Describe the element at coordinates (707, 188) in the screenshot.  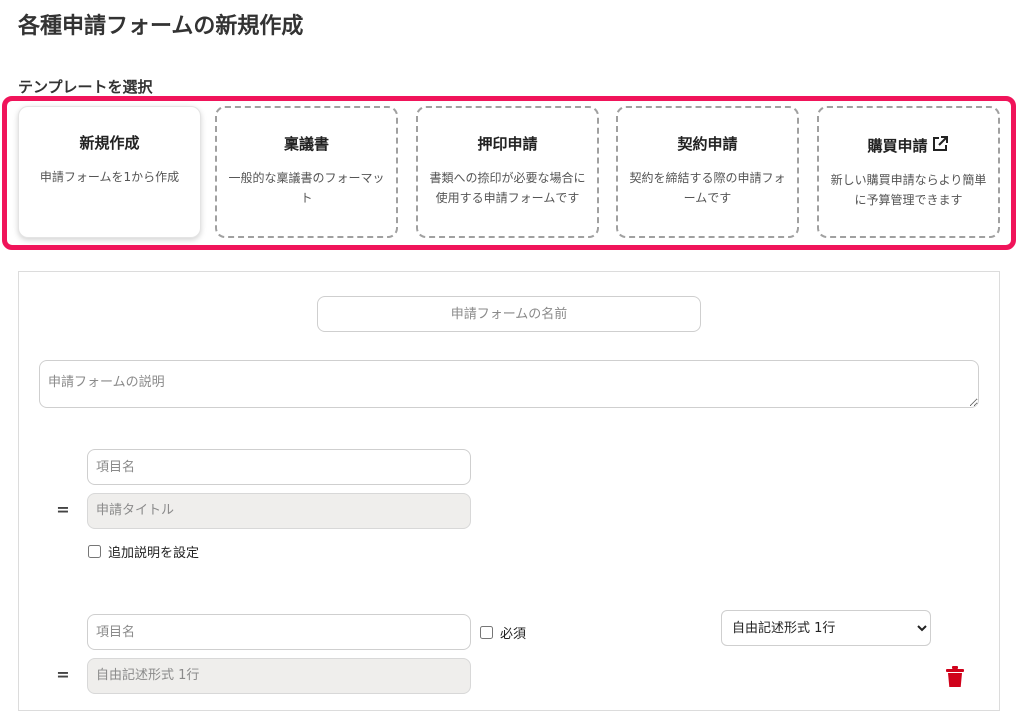
I see `template-card-description: 契約を締結する際の申請フォームです` at that location.